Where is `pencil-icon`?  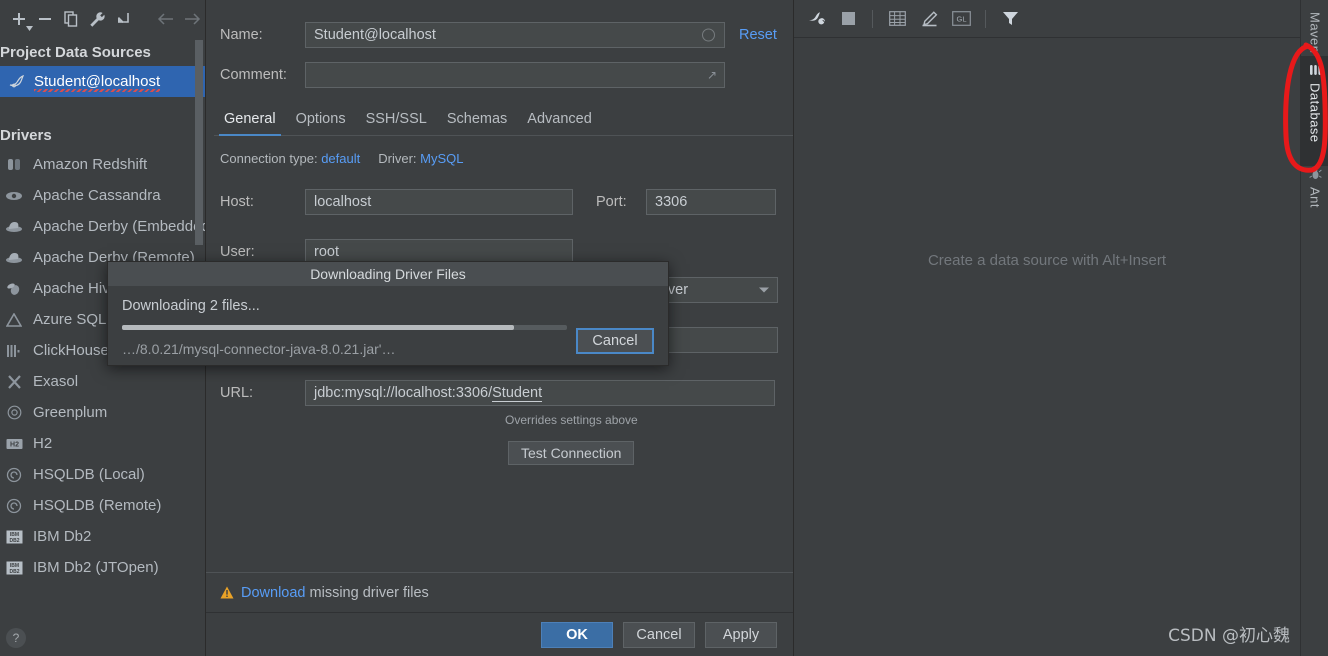
pencil-icon is located at coordinates (929, 19).